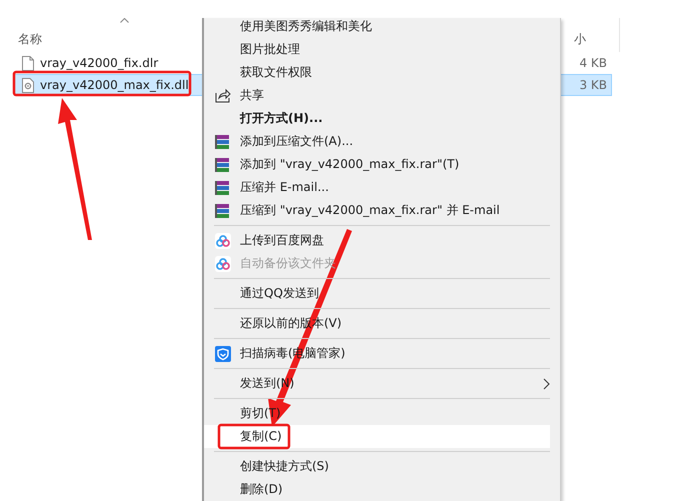 The height and width of the screenshot is (501, 690). What do you see at coordinates (99, 63) in the screenshot?
I see `file-name: vray_v42000_fix.dlr` at bounding box center [99, 63].